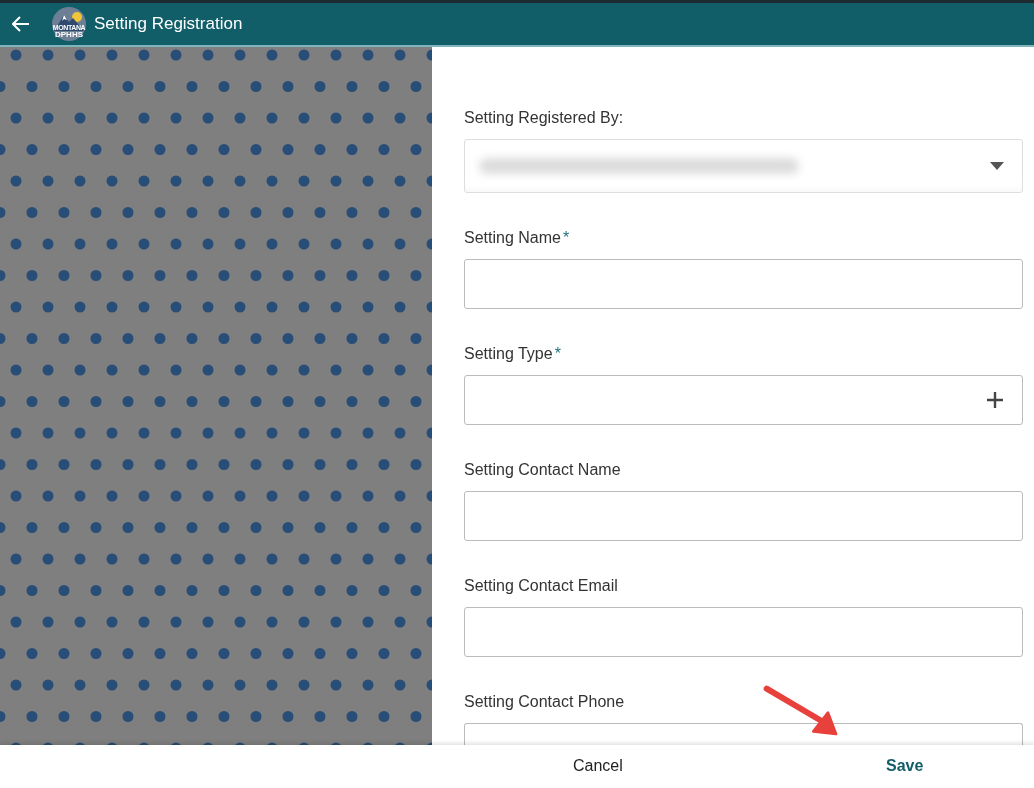  Describe the element at coordinates (541, 586) in the screenshot. I see `field-label: Setting Contact Email` at that location.